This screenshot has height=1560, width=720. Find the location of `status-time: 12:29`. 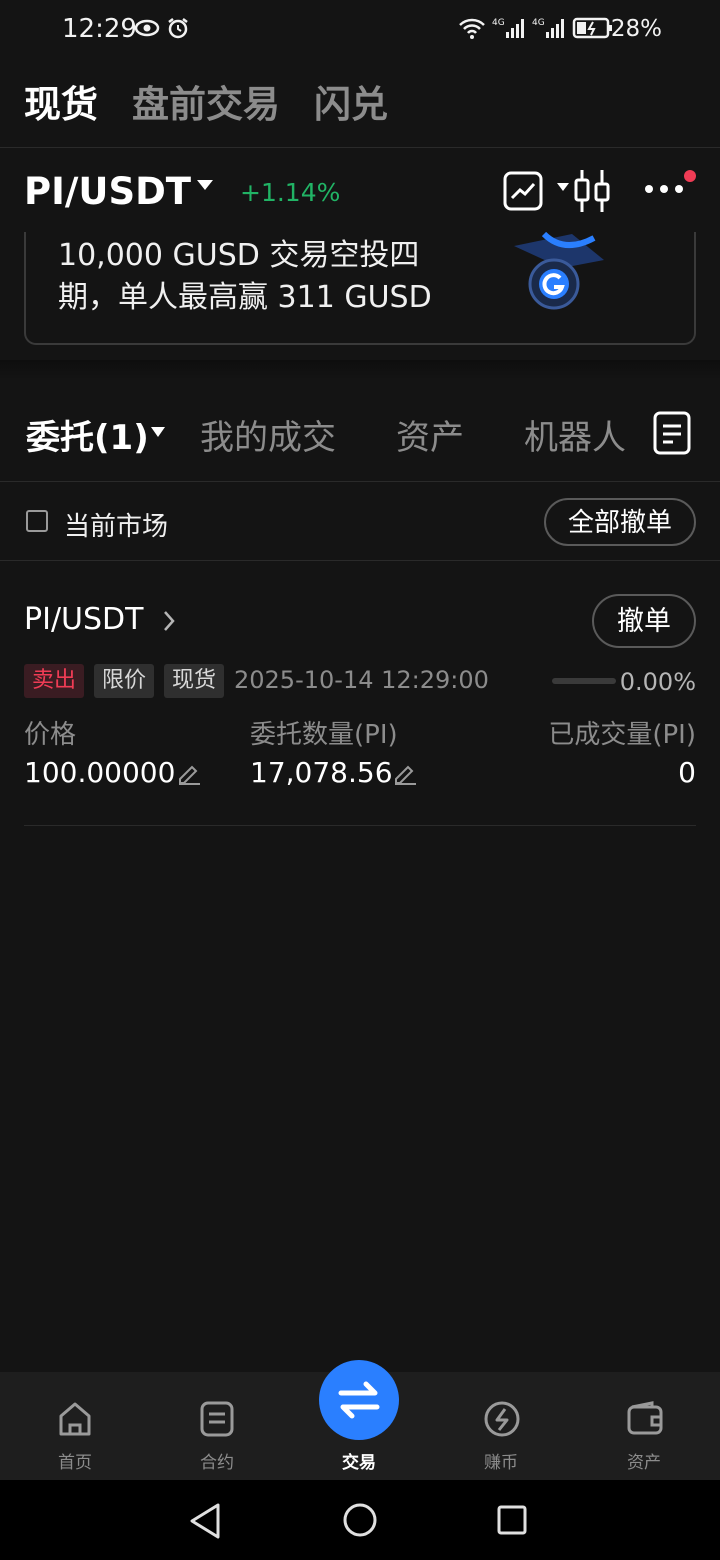

status-time: 12:29 is located at coordinates (99, 29).